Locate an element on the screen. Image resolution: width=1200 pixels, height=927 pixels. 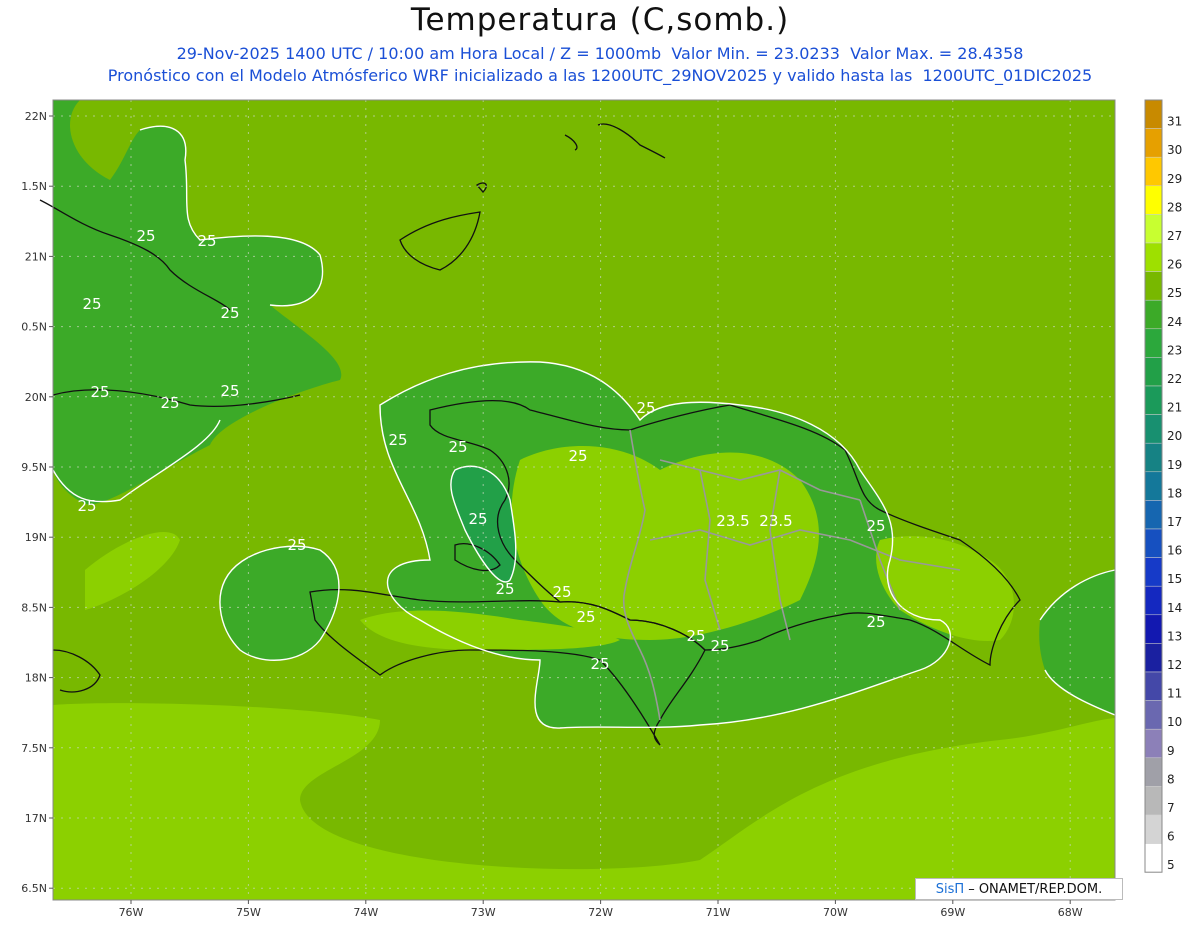
map-title: Temperatura (C,somb.) is located at coordinates (600, 20).